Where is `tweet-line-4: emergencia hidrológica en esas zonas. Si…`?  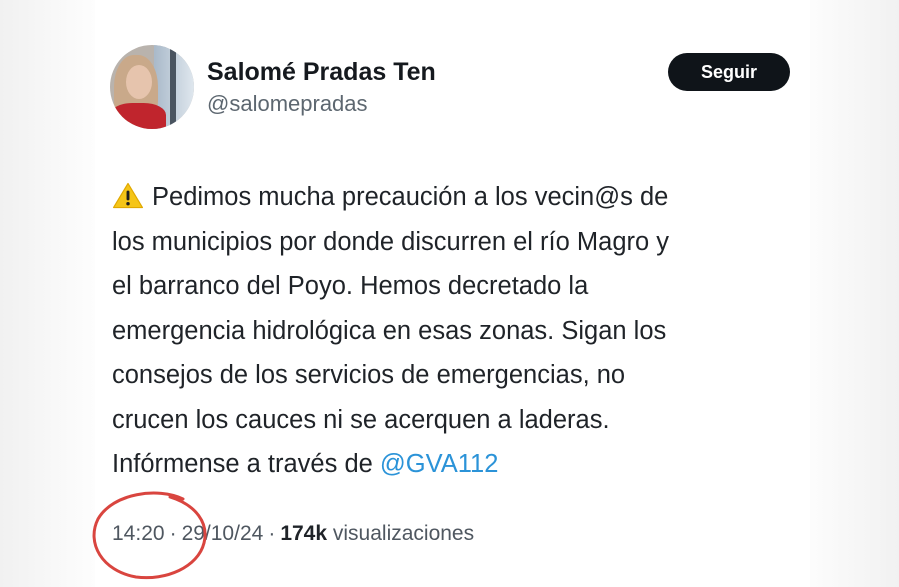 tweet-line-4: emergencia hidrológica en esas zonas. Si… is located at coordinates (389, 330).